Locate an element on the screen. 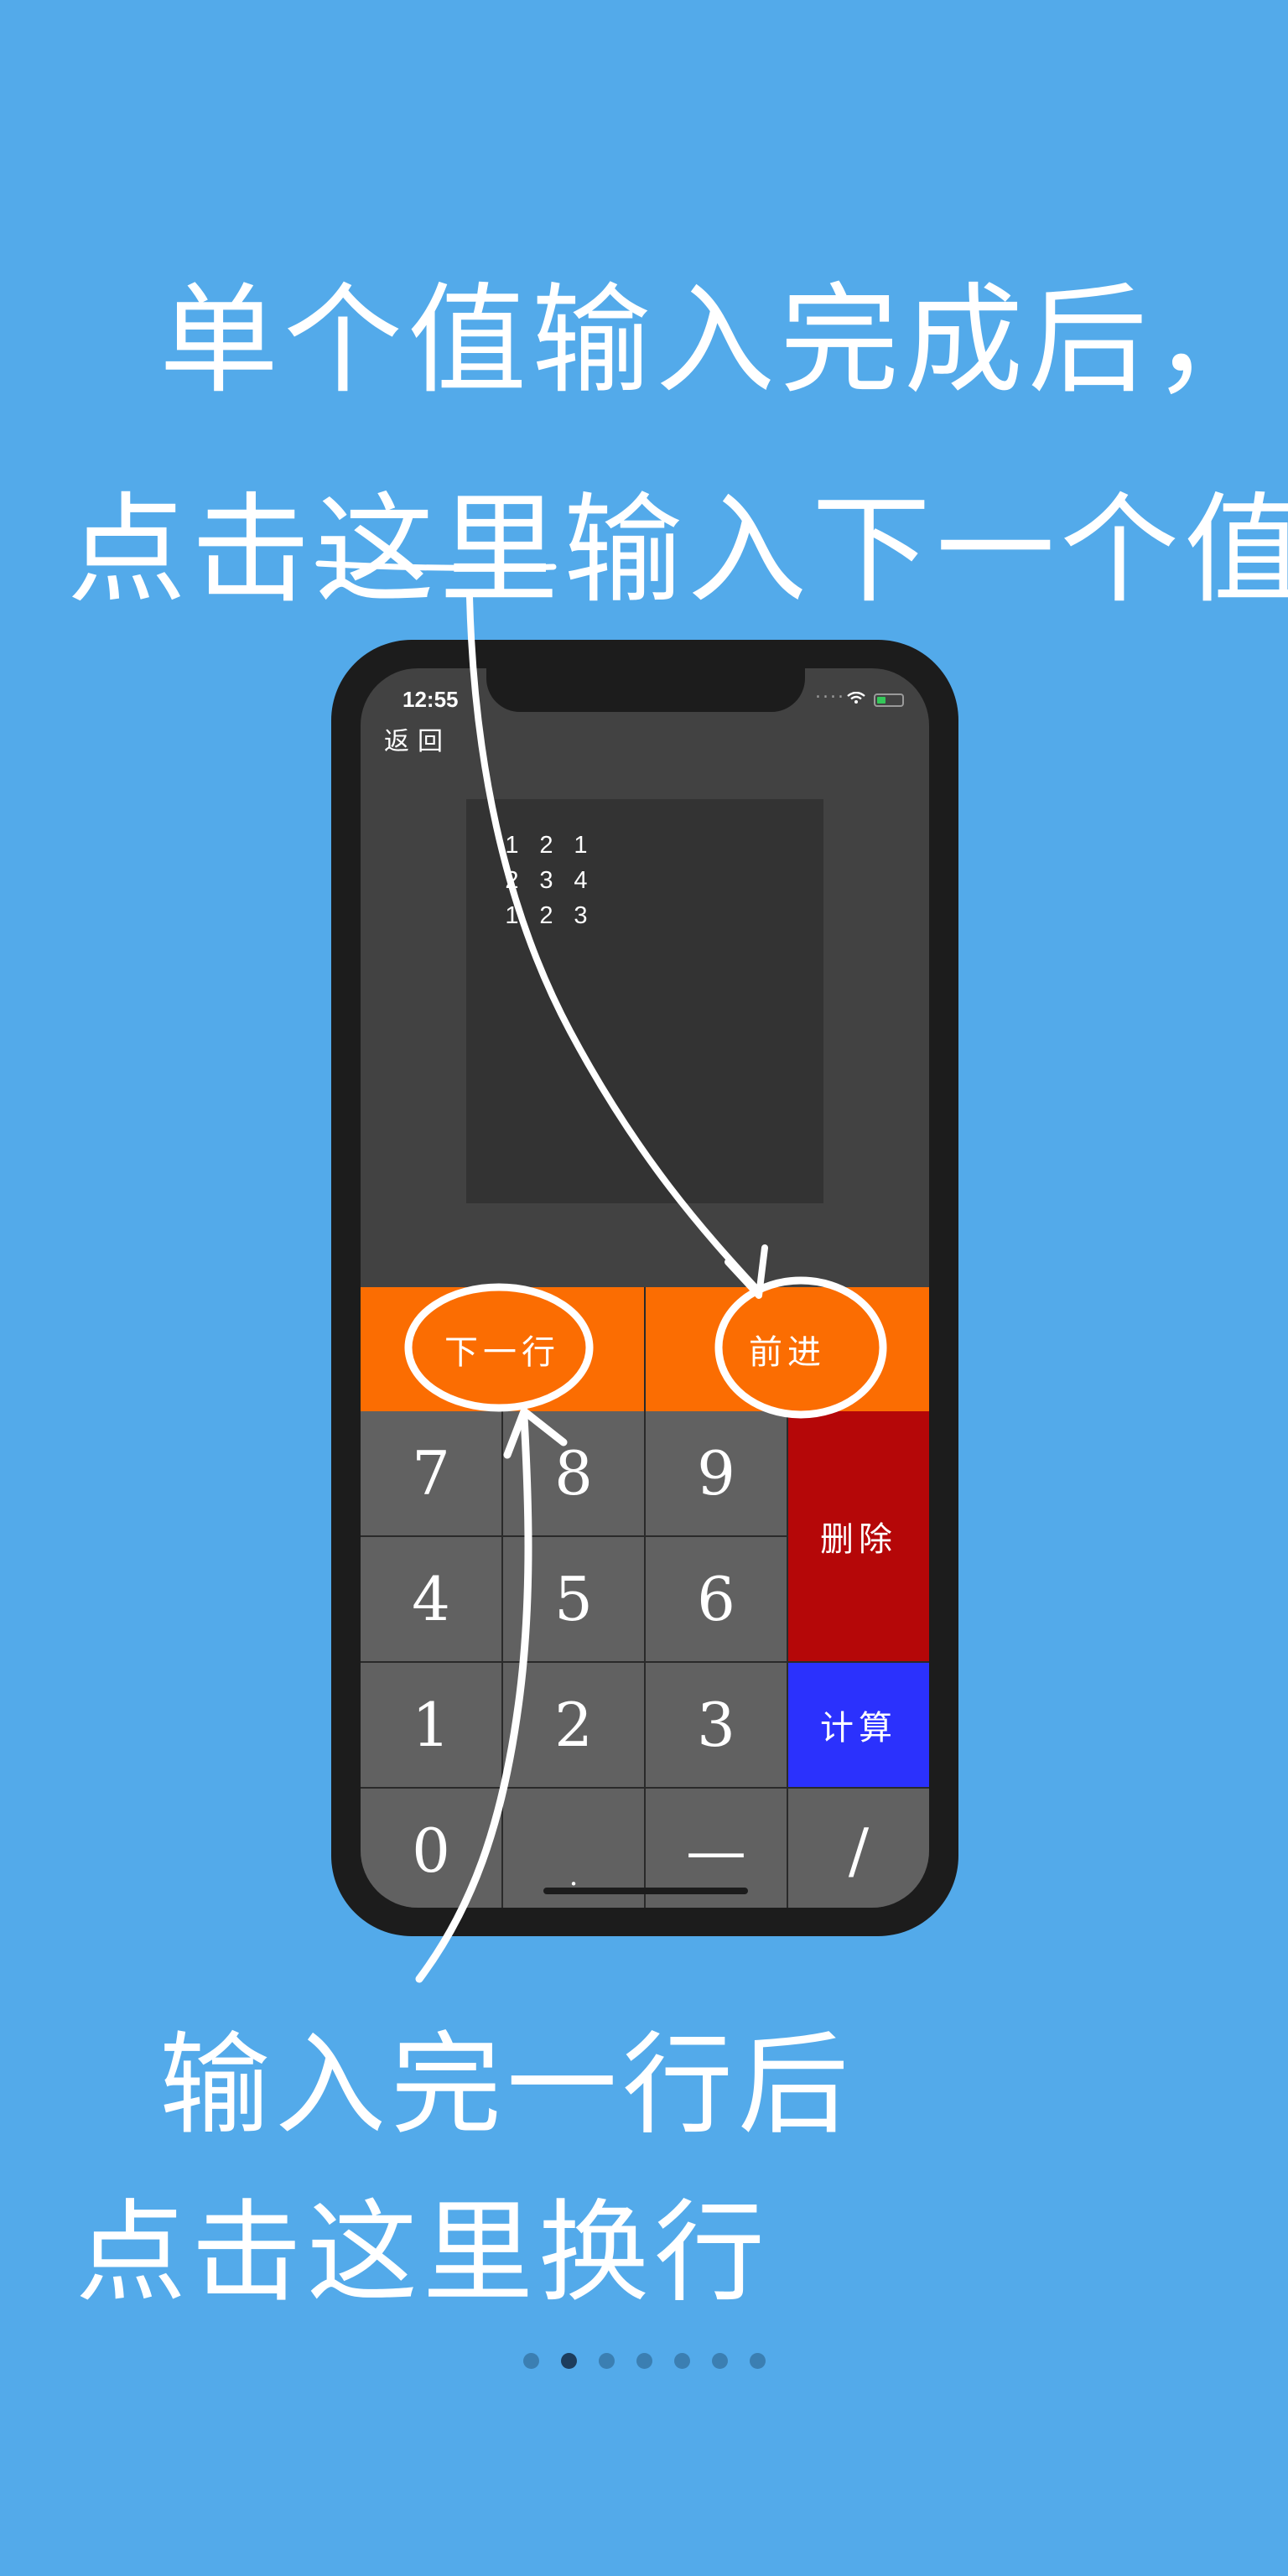 The height and width of the screenshot is (2576, 1288). key-5: 5 is located at coordinates (573, 1599).